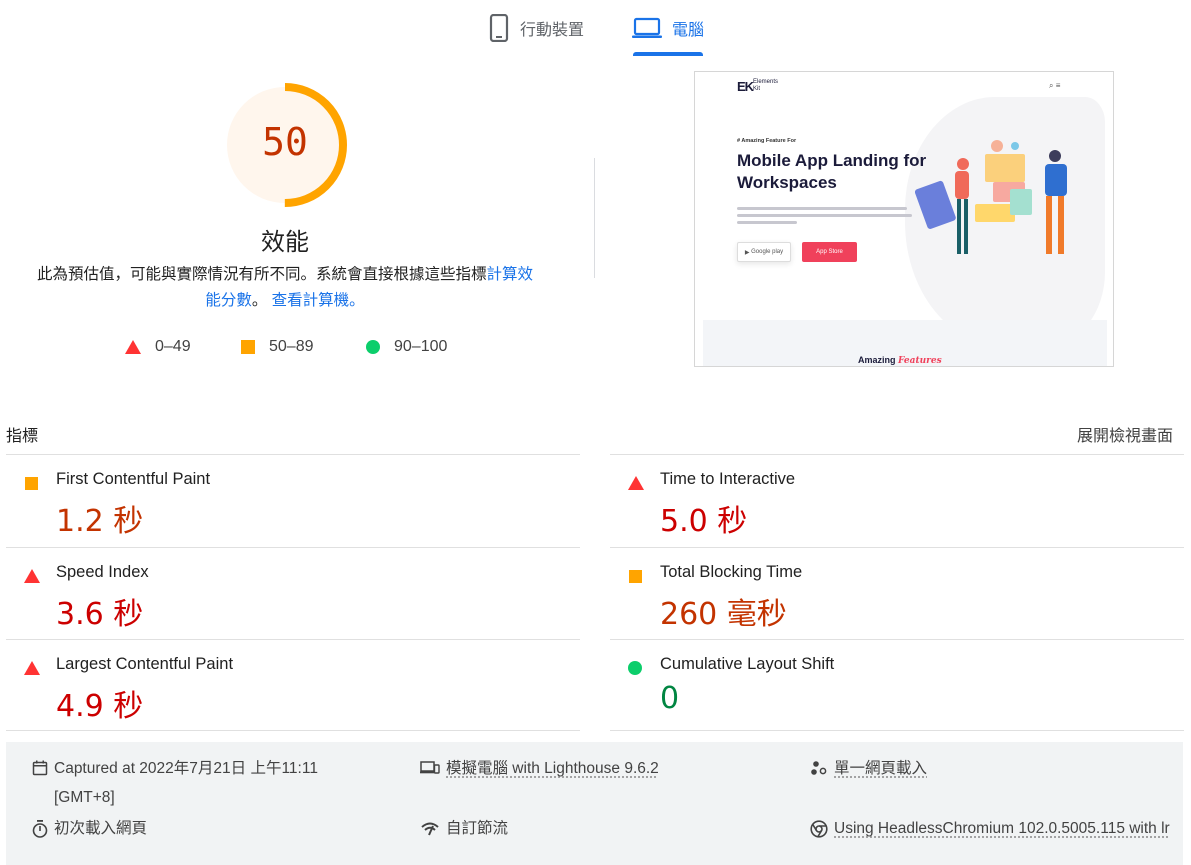 Image resolution: width=1191 pixels, height=865 pixels. Describe the element at coordinates (827, 217) in the screenshot. I see `screenshot-body-text` at that location.